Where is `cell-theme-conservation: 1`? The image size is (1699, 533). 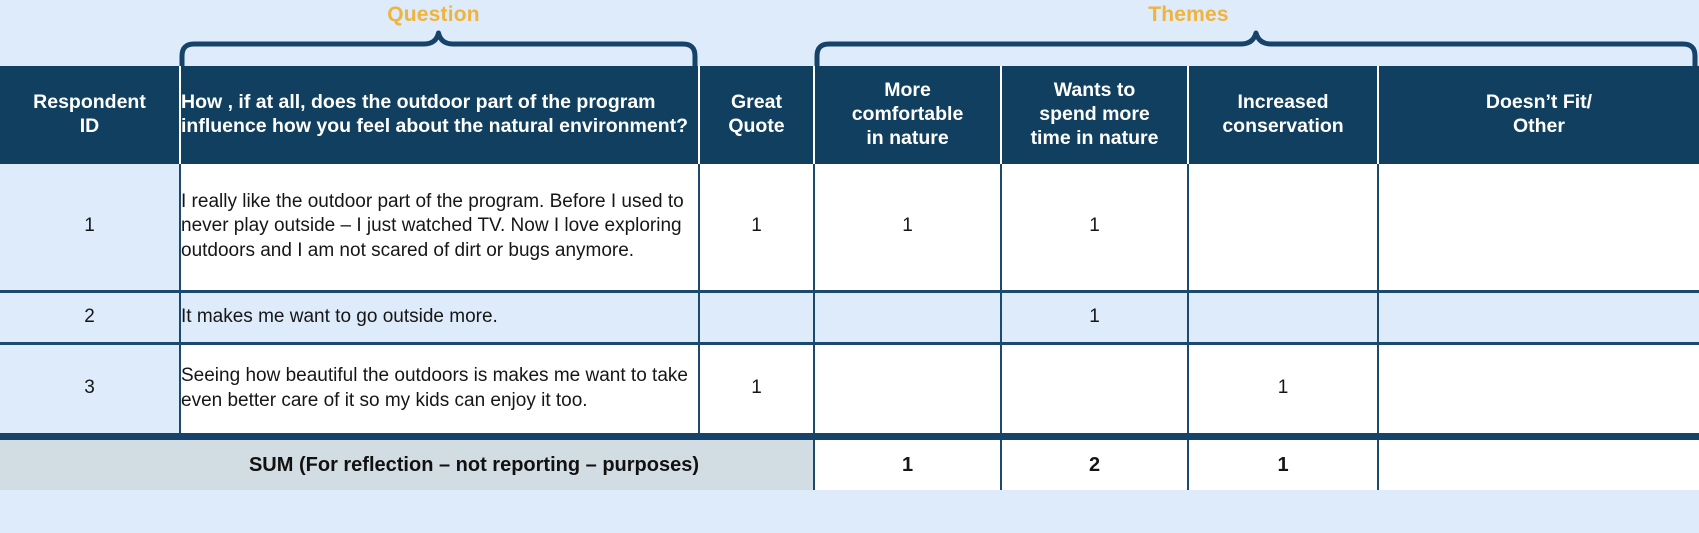
cell-theme-conservation: 1 is located at coordinates (1283, 390).